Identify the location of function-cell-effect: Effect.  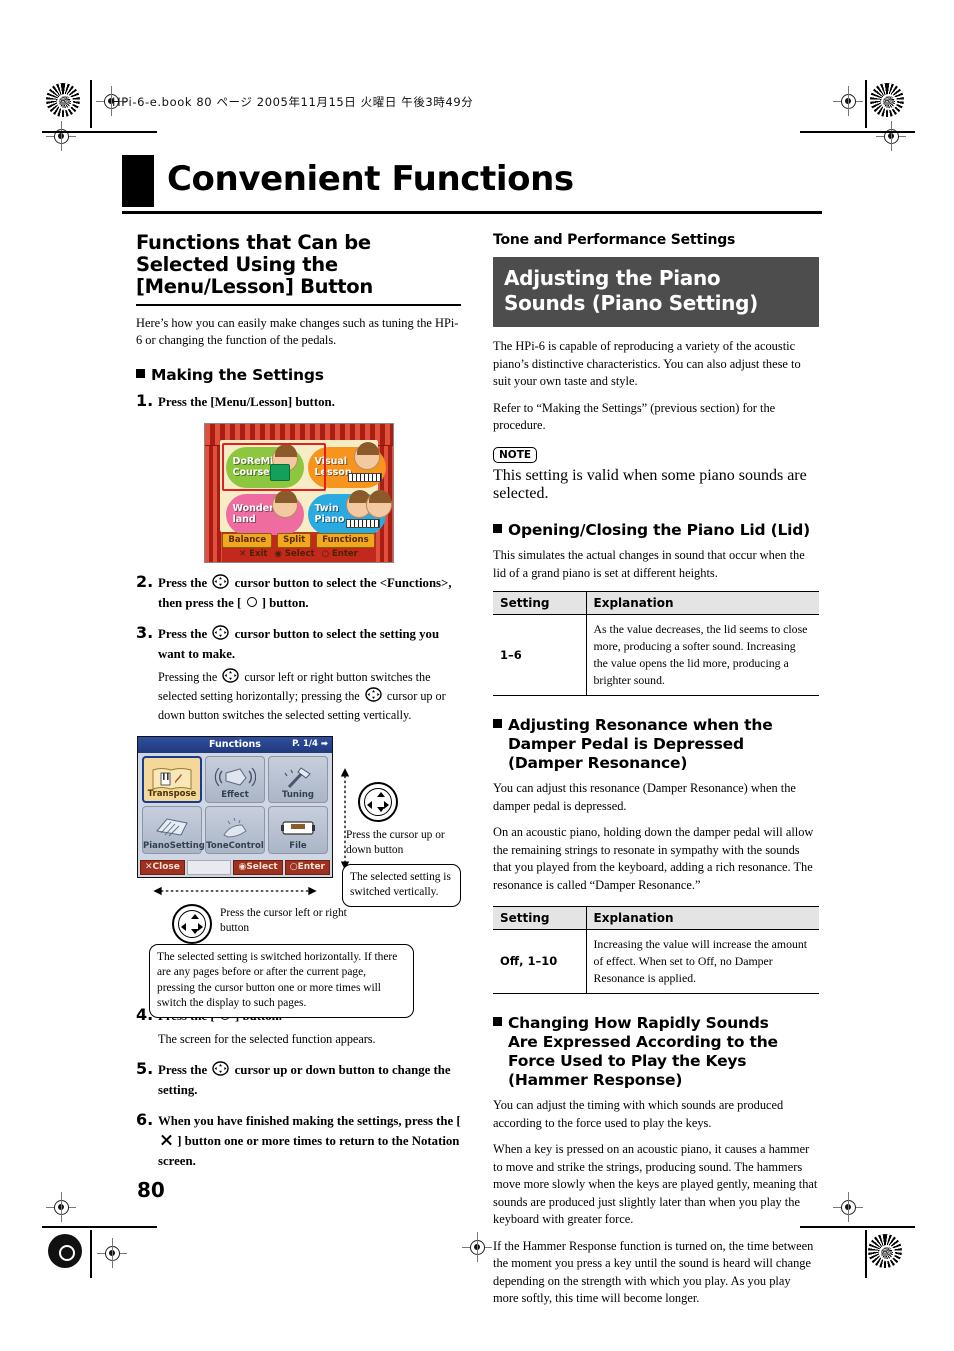
(235, 779).